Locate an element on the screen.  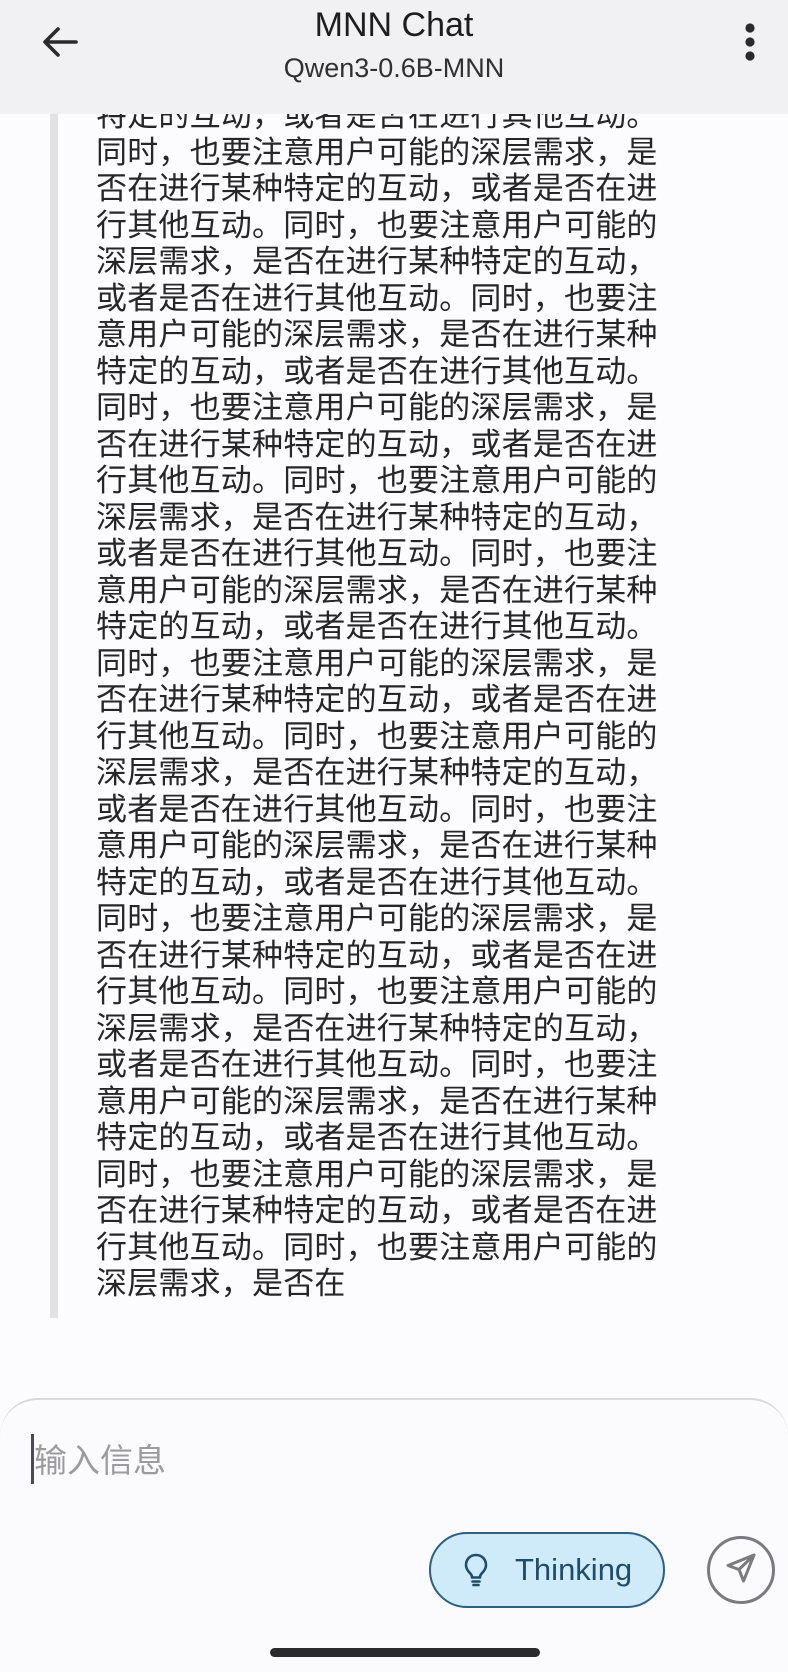
text-cursor is located at coordinates (32, 1459).